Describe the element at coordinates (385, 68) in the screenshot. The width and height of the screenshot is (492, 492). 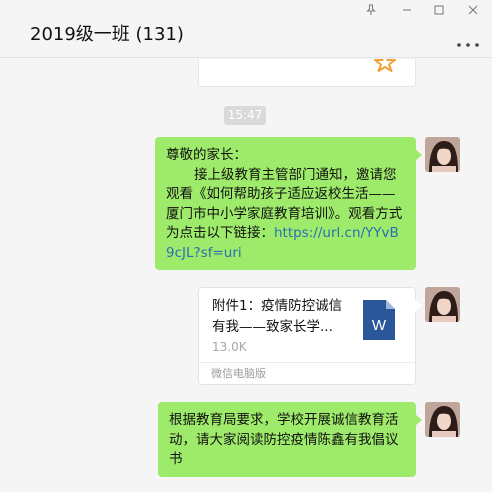
I see `star-icon` at that location.